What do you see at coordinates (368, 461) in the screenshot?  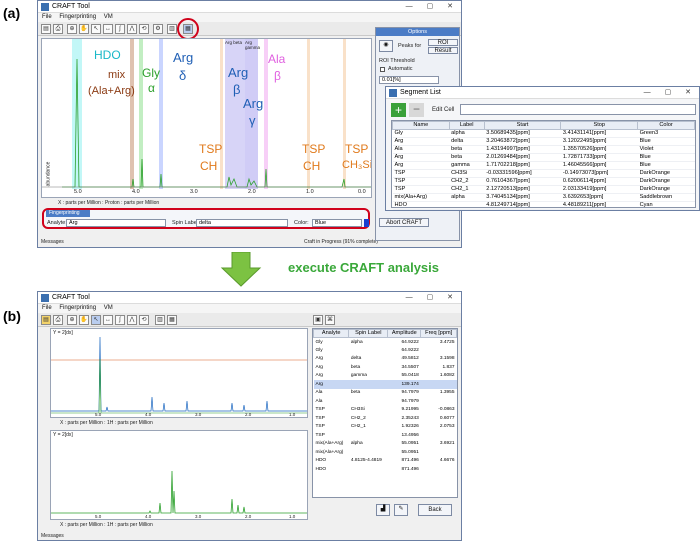 I see `table-cell: 4.8125-4.4819` at bounding box center [368, 461].